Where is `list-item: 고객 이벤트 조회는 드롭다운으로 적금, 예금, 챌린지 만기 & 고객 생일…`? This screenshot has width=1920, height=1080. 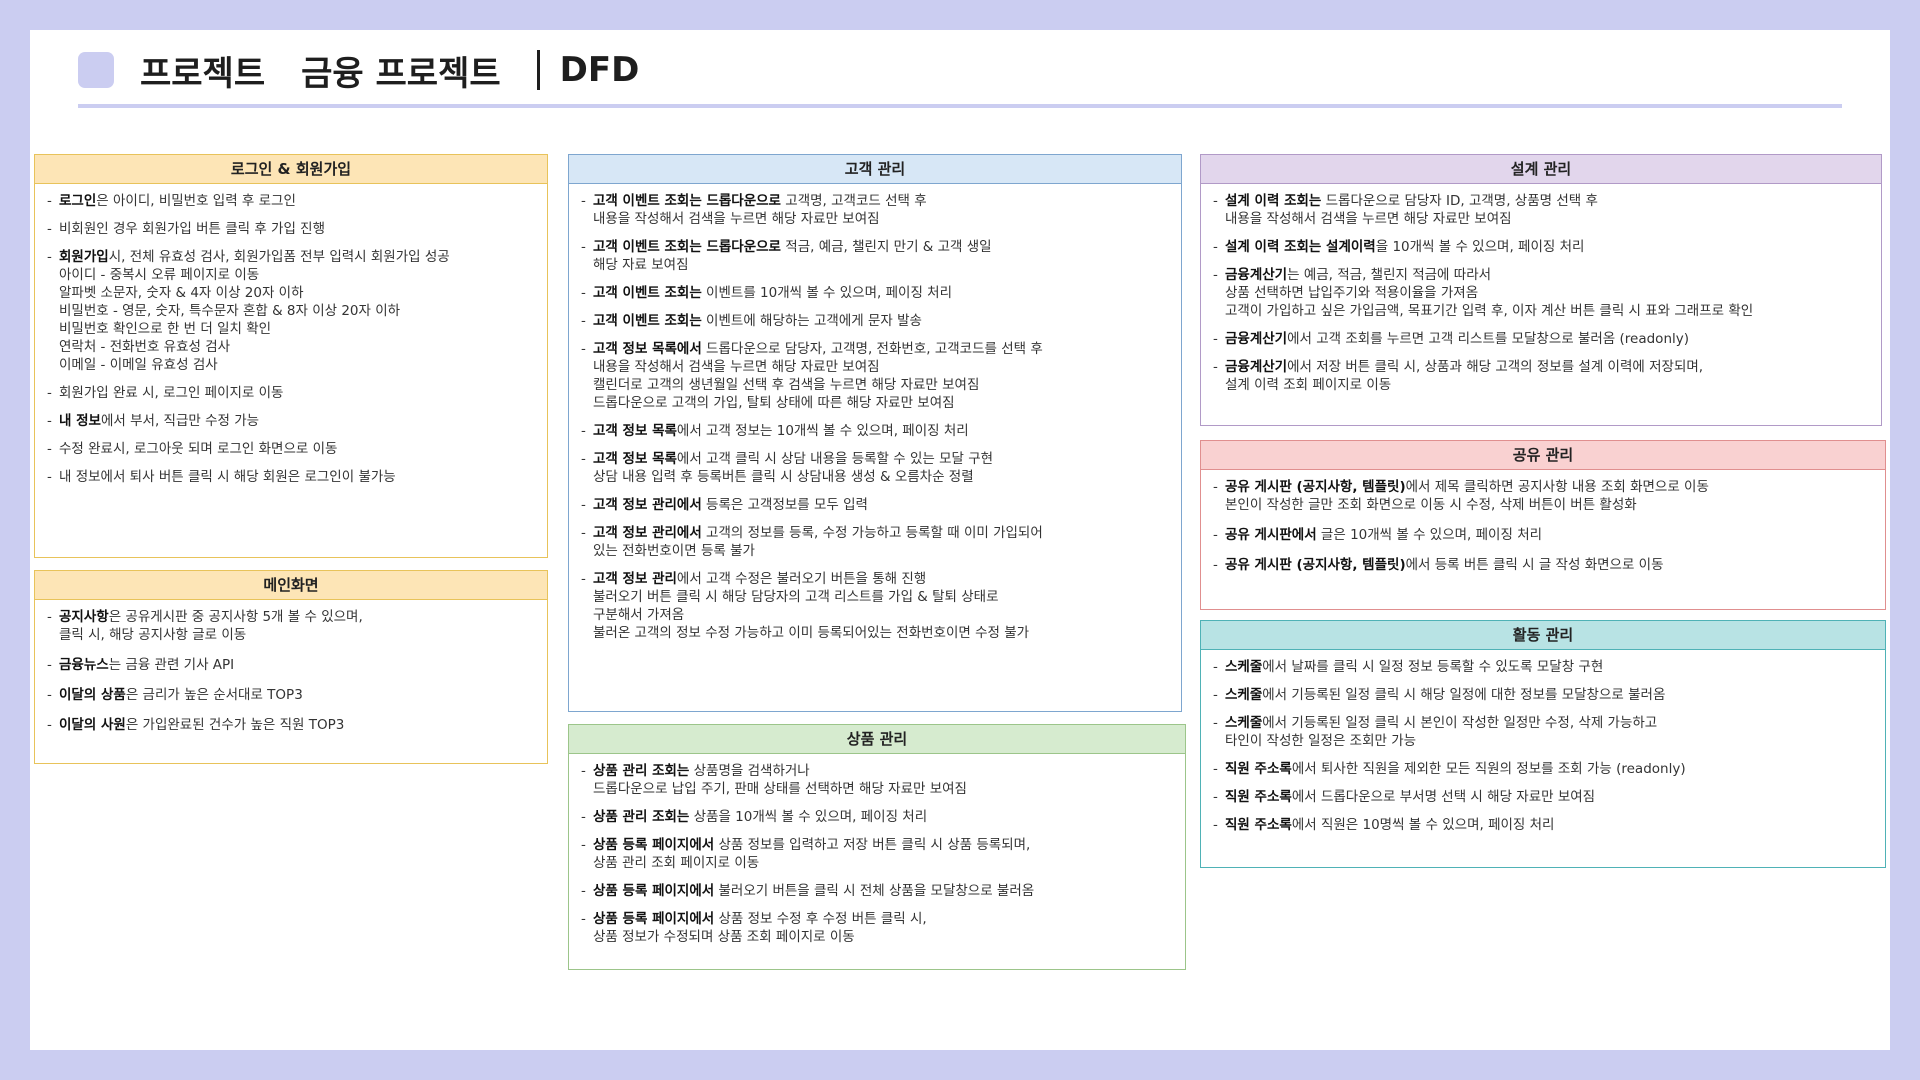 list-item: 고객 이벤트 조회는 드롭다운으로 적금, 예금, 챌린지 만기 & 고객 생일… is located at coordinates (875, 256).